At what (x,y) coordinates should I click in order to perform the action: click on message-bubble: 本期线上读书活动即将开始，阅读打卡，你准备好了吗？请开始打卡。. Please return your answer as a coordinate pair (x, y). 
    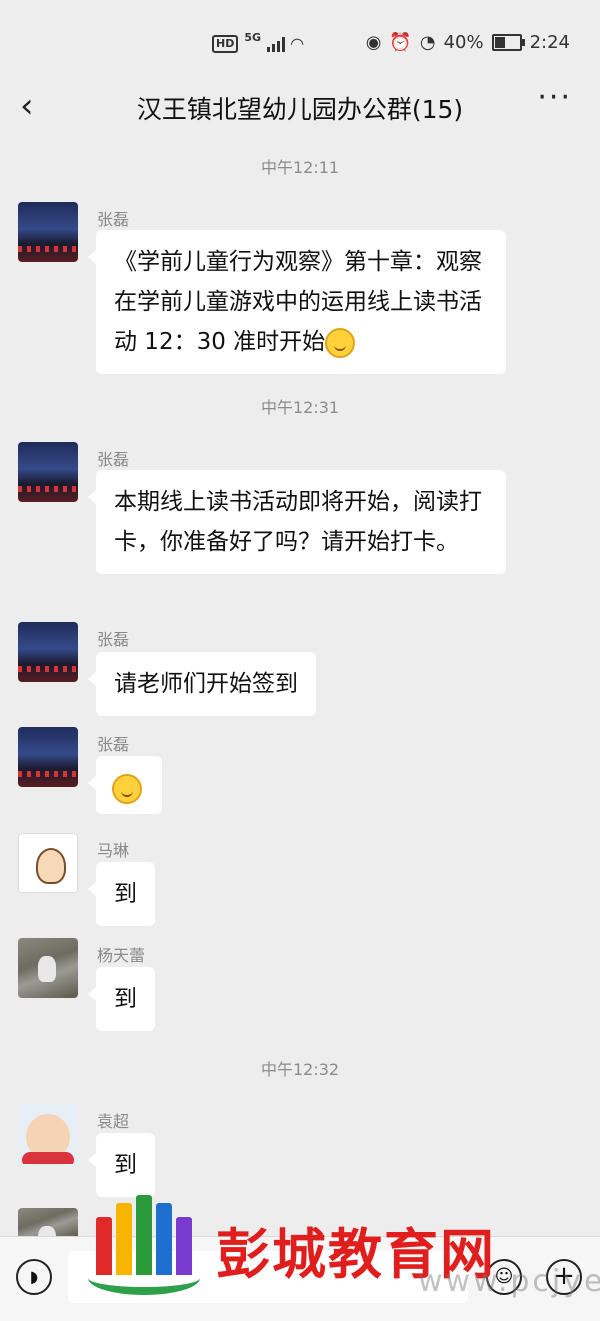
    Looking at the image, I should click on (297, 522).